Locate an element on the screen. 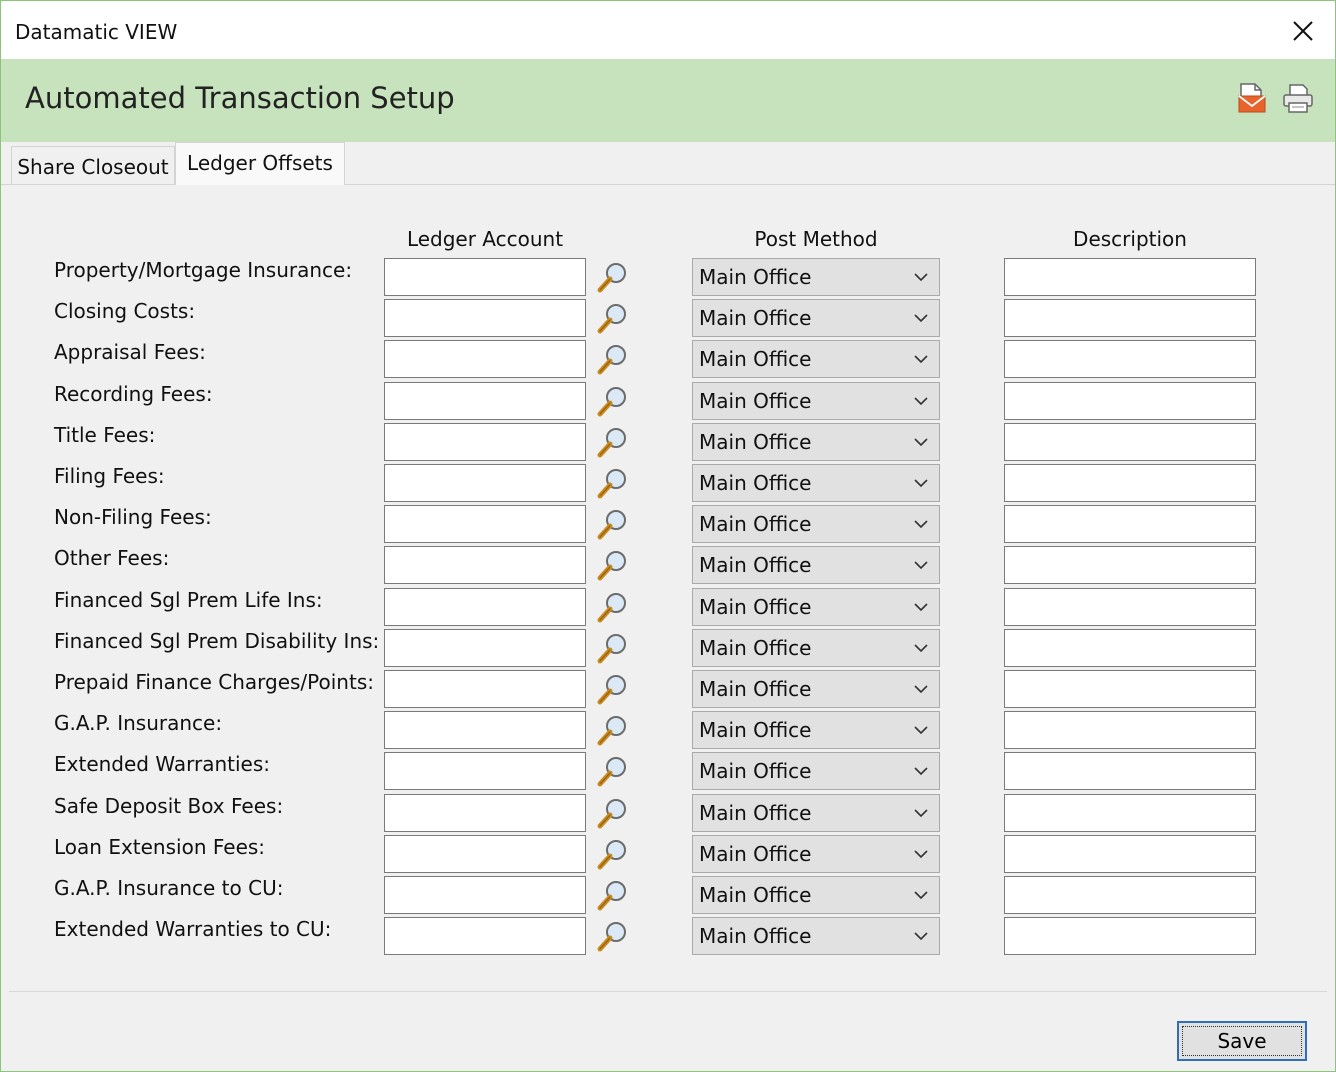  row-label: G.A.P. Insurance: is located at coordinates (138, 723).